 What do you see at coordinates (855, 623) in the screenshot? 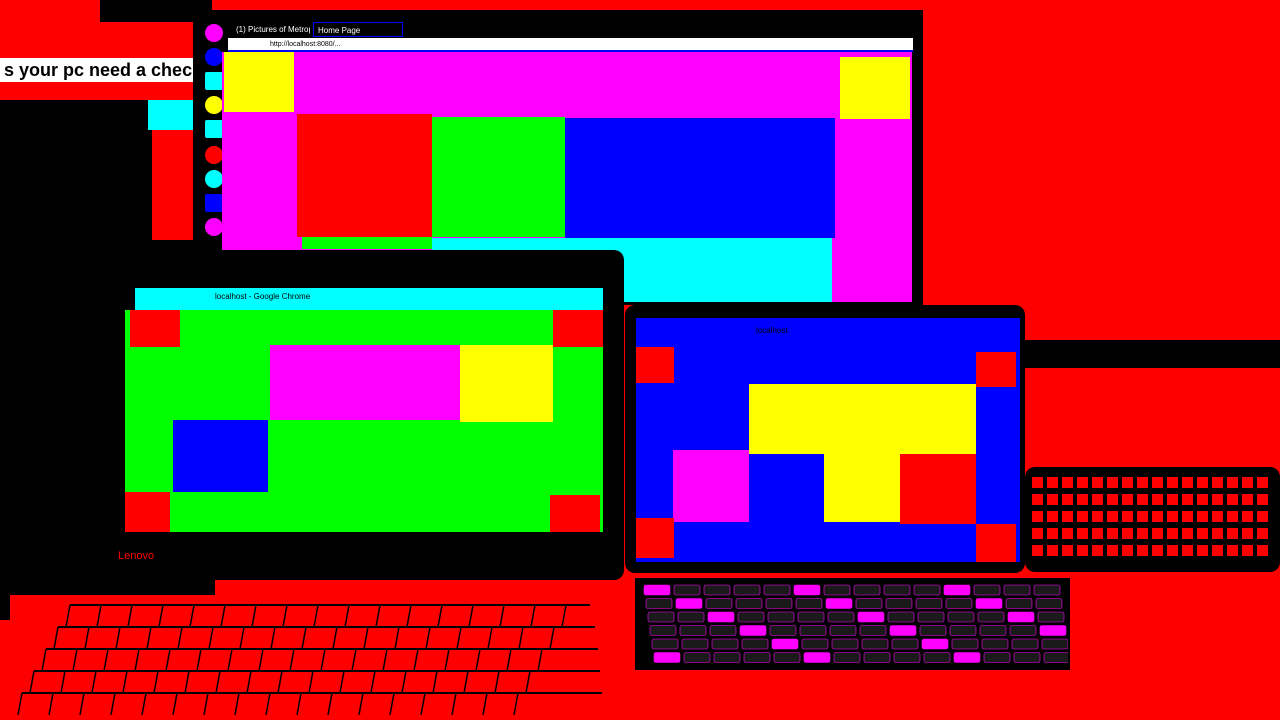
I see `macbook-keyboard` at bounding box center [855, 623].